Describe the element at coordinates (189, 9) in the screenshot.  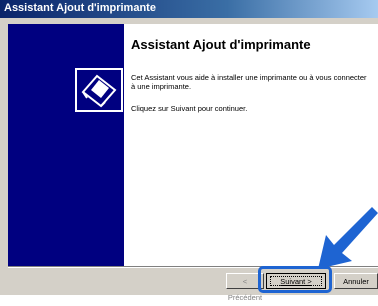
I see `title-bar: Assistant Ajout d'imprimante` at that location.